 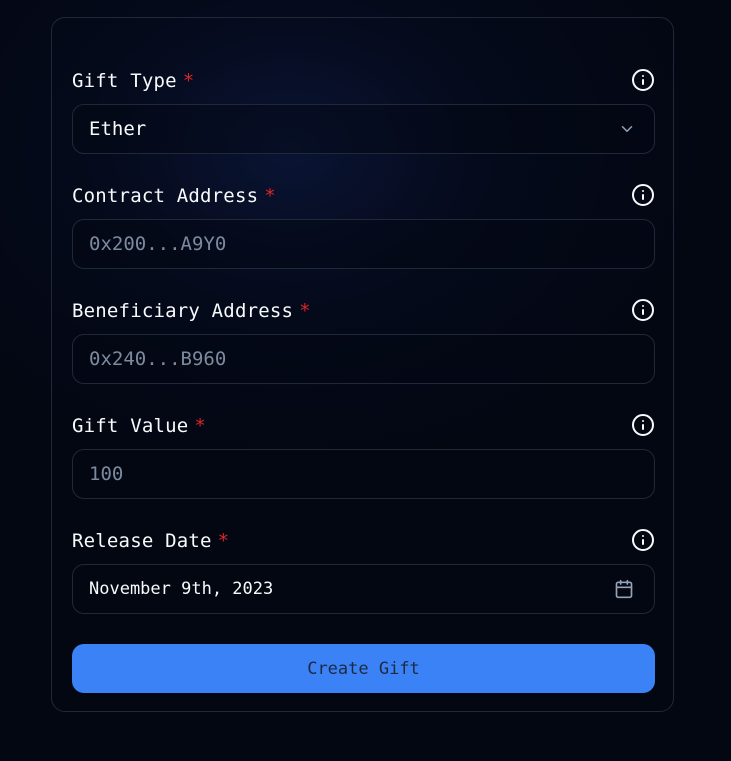 What do you see at coordinates (181, 589) in the screenshot?
I see `release-date-value: November 9th, 2023` at bounding box center [181, 589].